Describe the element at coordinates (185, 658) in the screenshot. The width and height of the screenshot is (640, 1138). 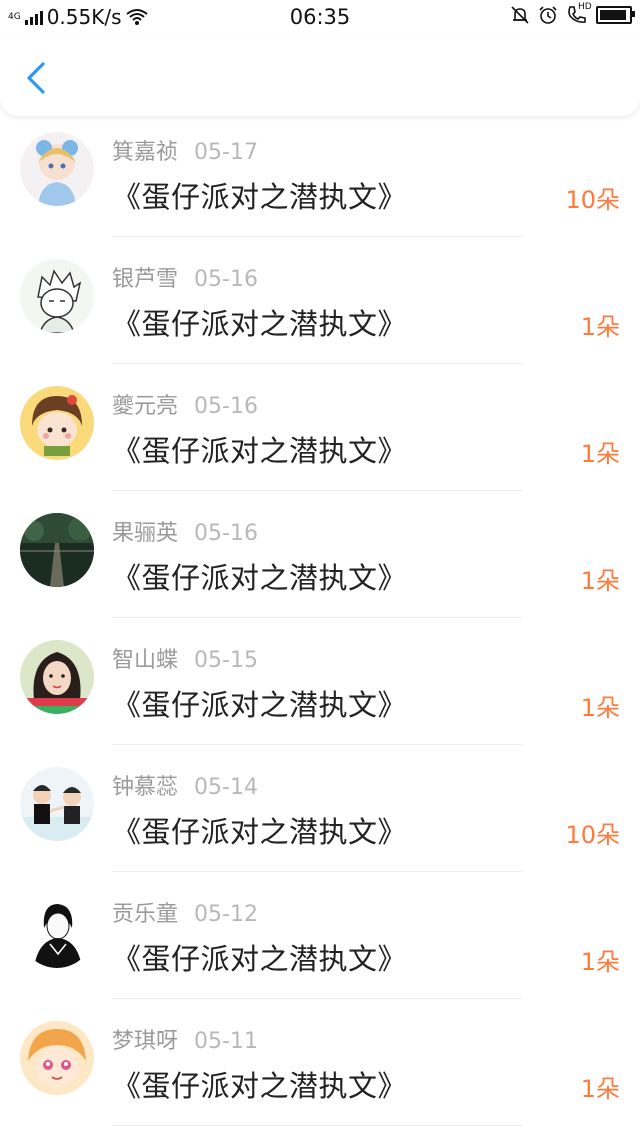
I see `item-meta: 智山蝶 05-15` at that location.